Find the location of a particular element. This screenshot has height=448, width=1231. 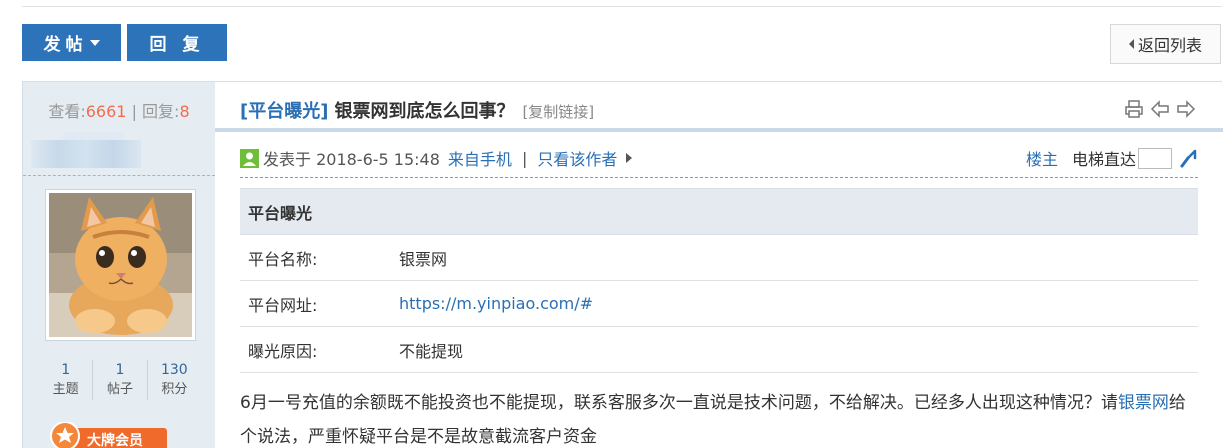

table-header: 平台曝光 is located at coordinates (719, 211).